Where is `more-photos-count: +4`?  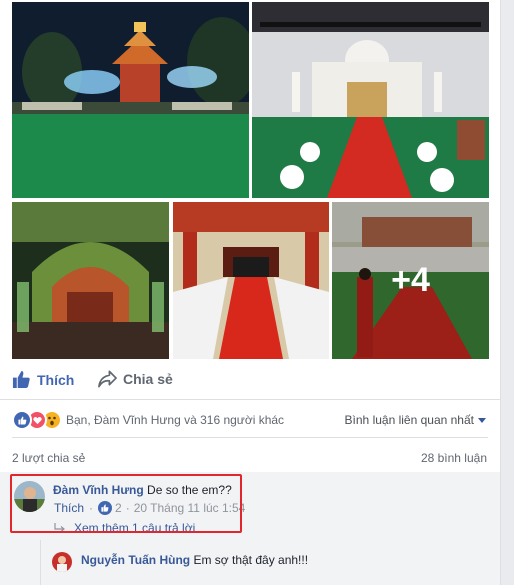
more-photos-count: +4 is located at coordinates (410, 280).